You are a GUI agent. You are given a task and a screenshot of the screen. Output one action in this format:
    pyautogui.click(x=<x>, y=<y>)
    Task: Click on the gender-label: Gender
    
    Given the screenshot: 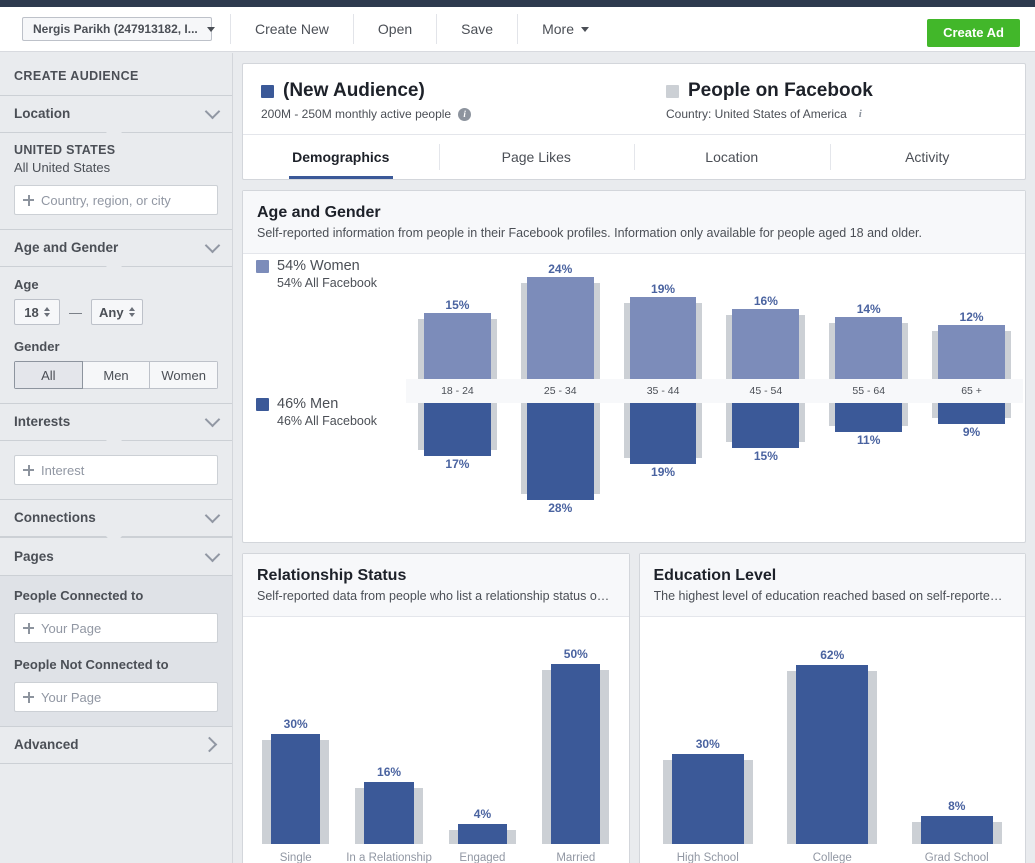 What is the action you would take?
    pyautogui.click(x=37, y=346)
    